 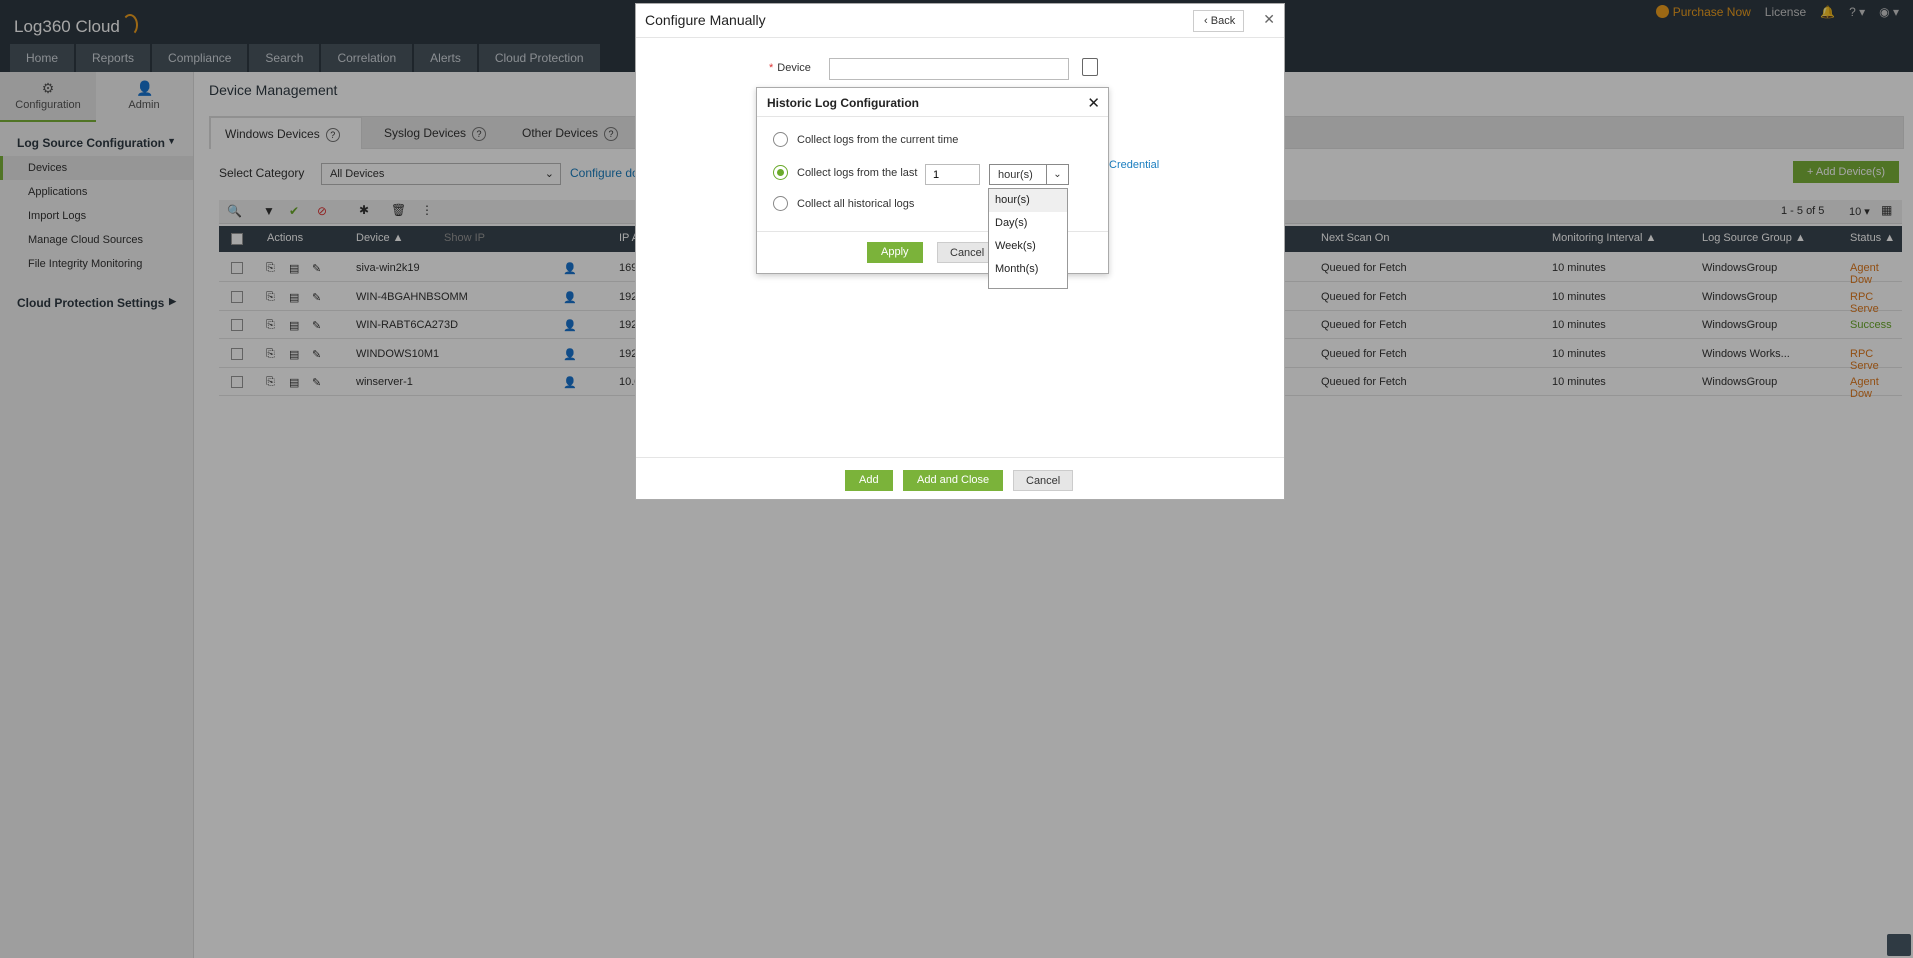 I want to click on back-label: Back, so click(x=1223, y=21).